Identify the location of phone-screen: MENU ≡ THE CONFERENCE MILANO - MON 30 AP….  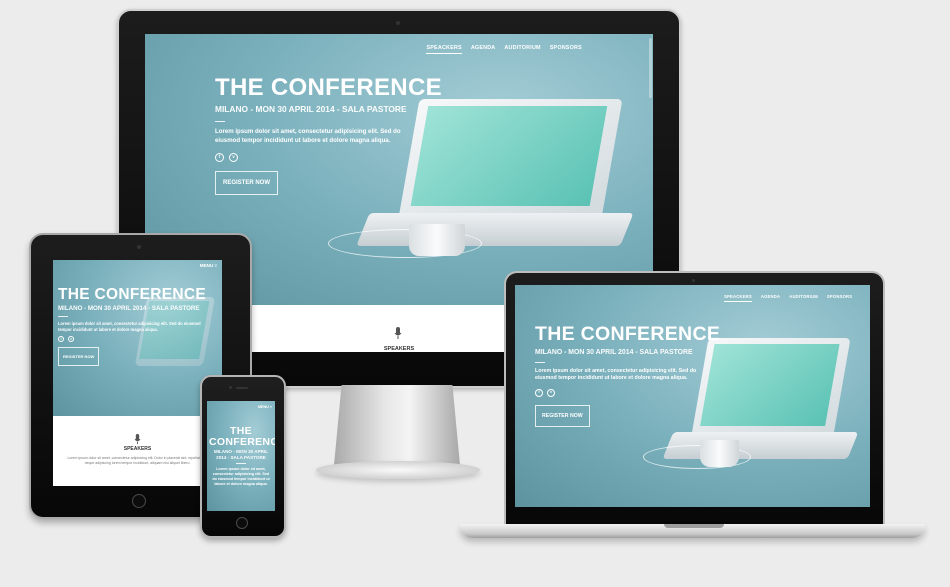
(241, 456).